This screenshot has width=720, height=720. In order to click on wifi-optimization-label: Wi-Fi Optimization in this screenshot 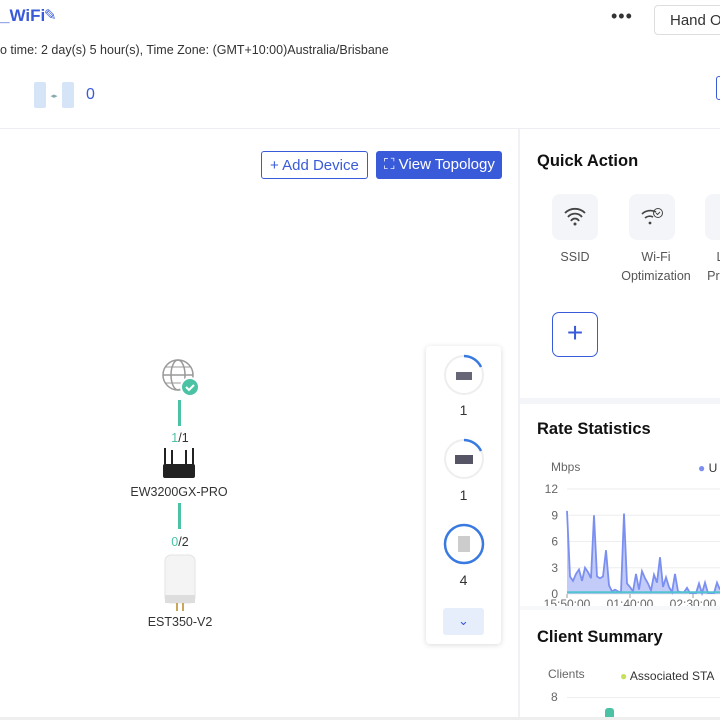, I will do `click(656, 266)`.